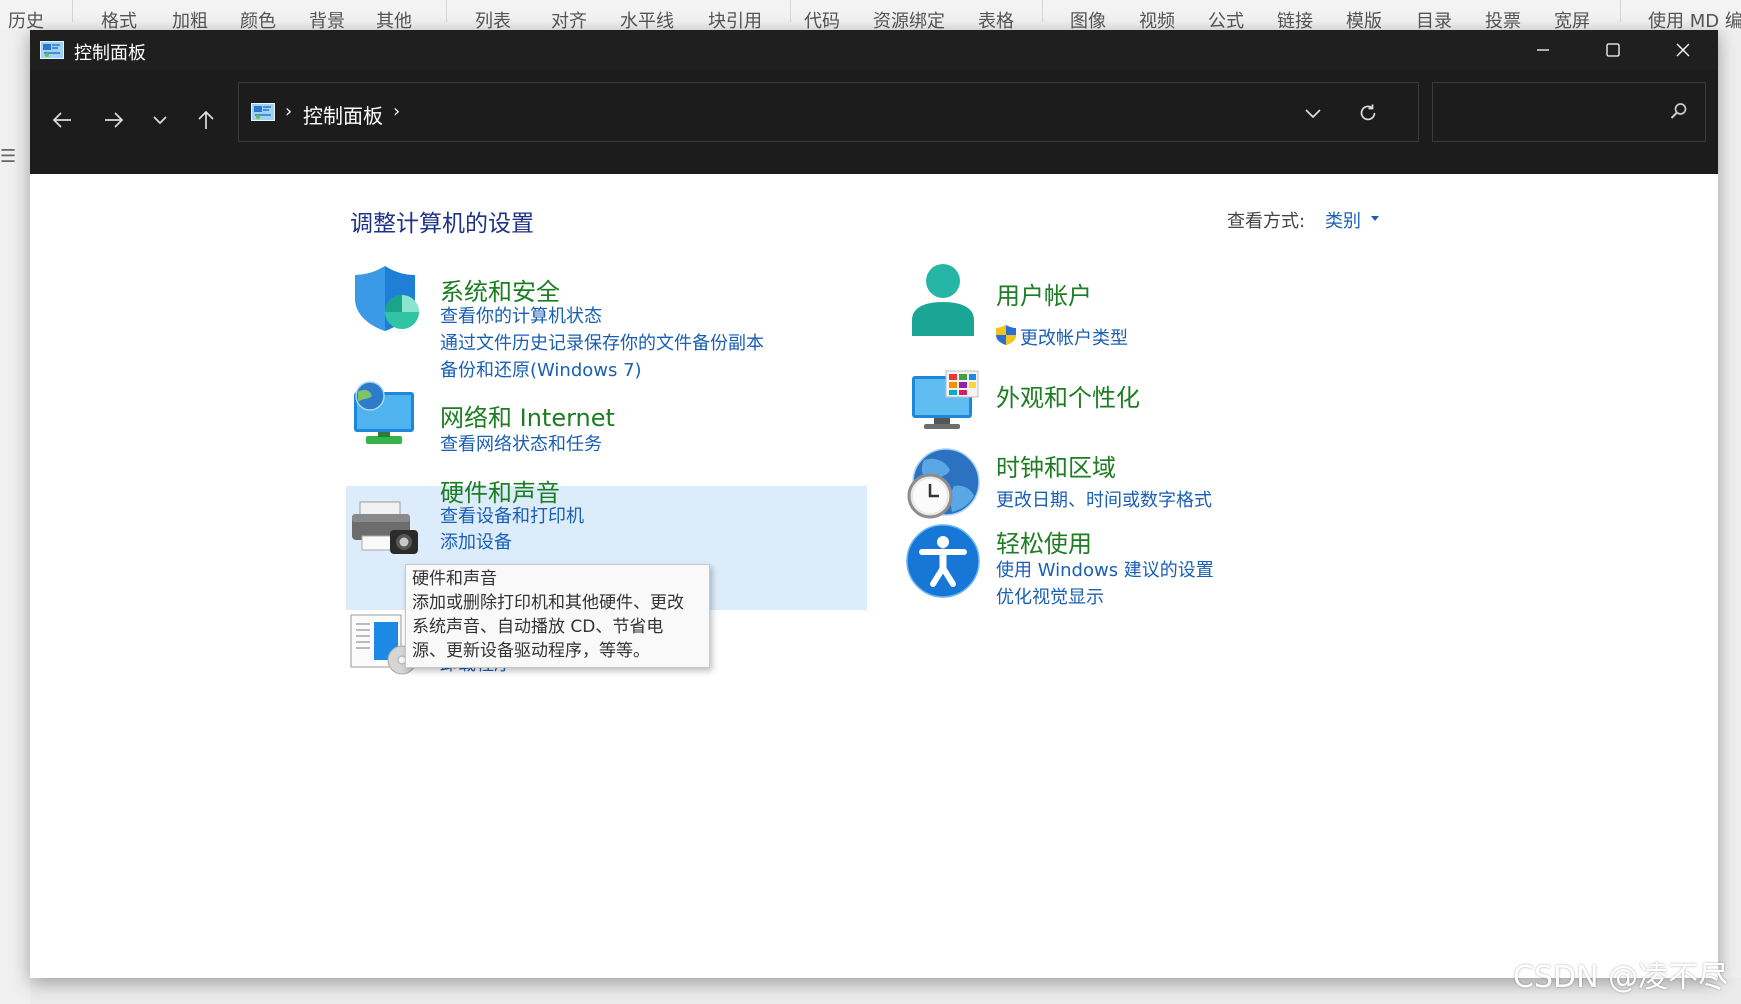 This screenshot has width=1741, height=1004. Describe the element at coordinates (1343, 220) in the screenshot. I see `view-by-dropdown: 类别` at that location.